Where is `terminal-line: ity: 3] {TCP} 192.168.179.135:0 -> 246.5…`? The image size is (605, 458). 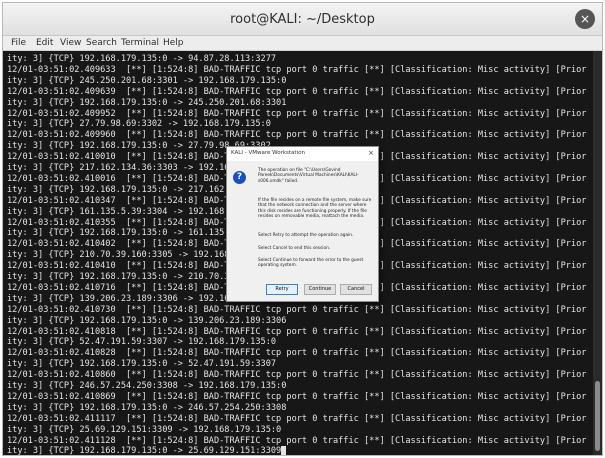
terminal-line: ity: 3] {TCP} 192.168.179.135:0 -> 246.5… is located at coordinates (147, 407).